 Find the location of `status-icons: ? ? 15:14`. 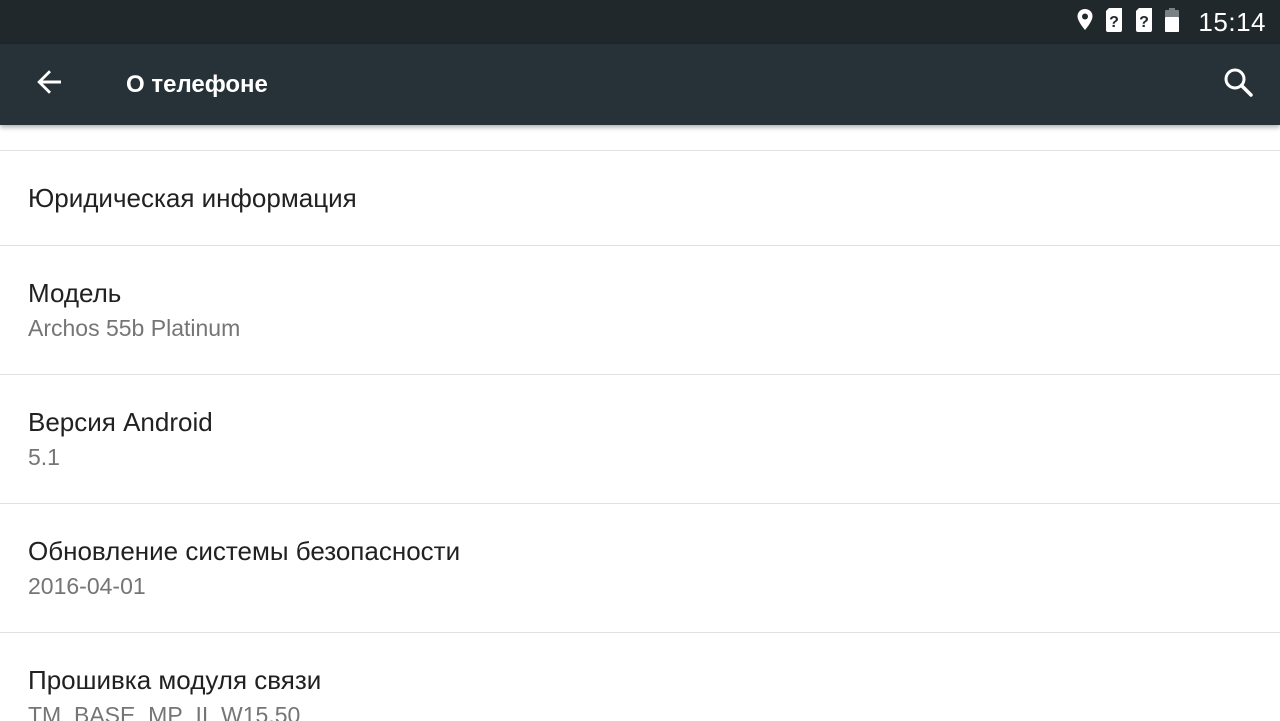

status-icons: ? ? 15:14 is located at coordinates (1166, 22).